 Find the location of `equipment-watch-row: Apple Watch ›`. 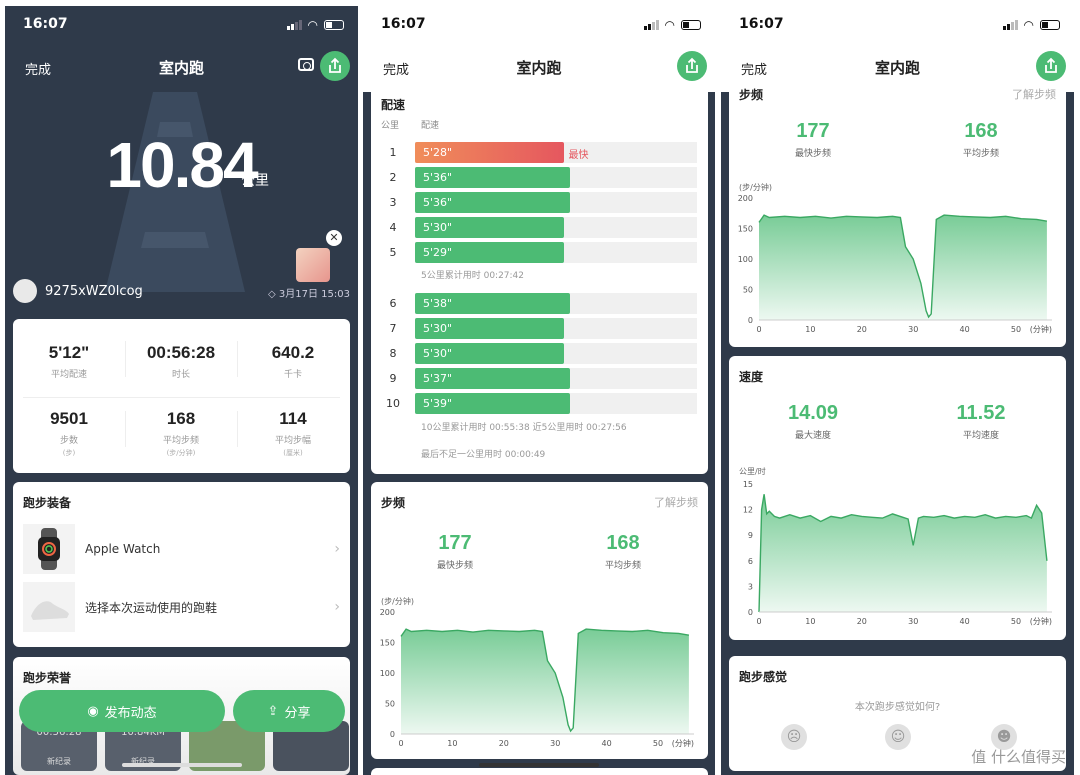

equipment-watch-row: Apple Watch › is located at coordinates (181, 549).